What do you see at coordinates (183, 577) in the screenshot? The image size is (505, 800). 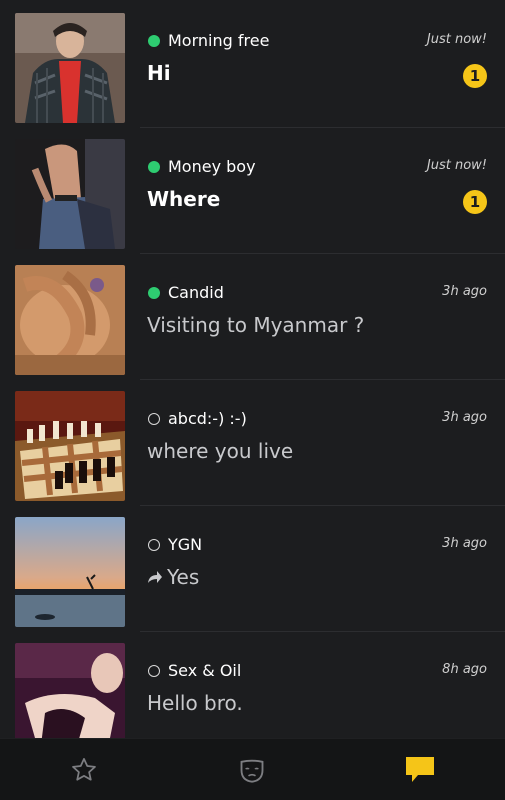 I see `message-text: Yes` at bounding box center [183, 577].